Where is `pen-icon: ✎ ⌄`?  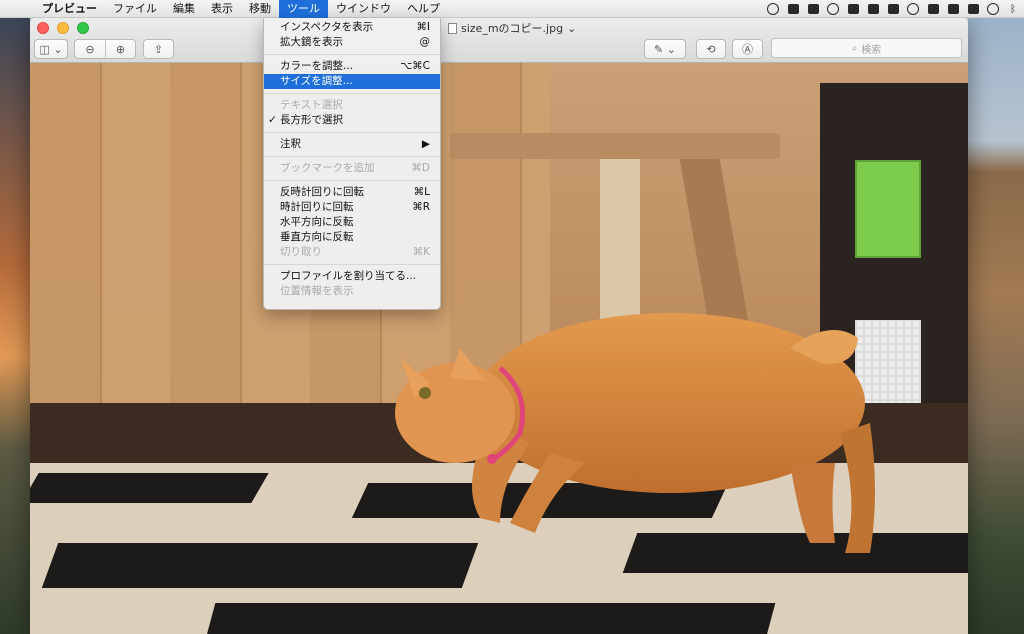 pen-icon: ✎ ⌄ is located at coordinates (665, 49).